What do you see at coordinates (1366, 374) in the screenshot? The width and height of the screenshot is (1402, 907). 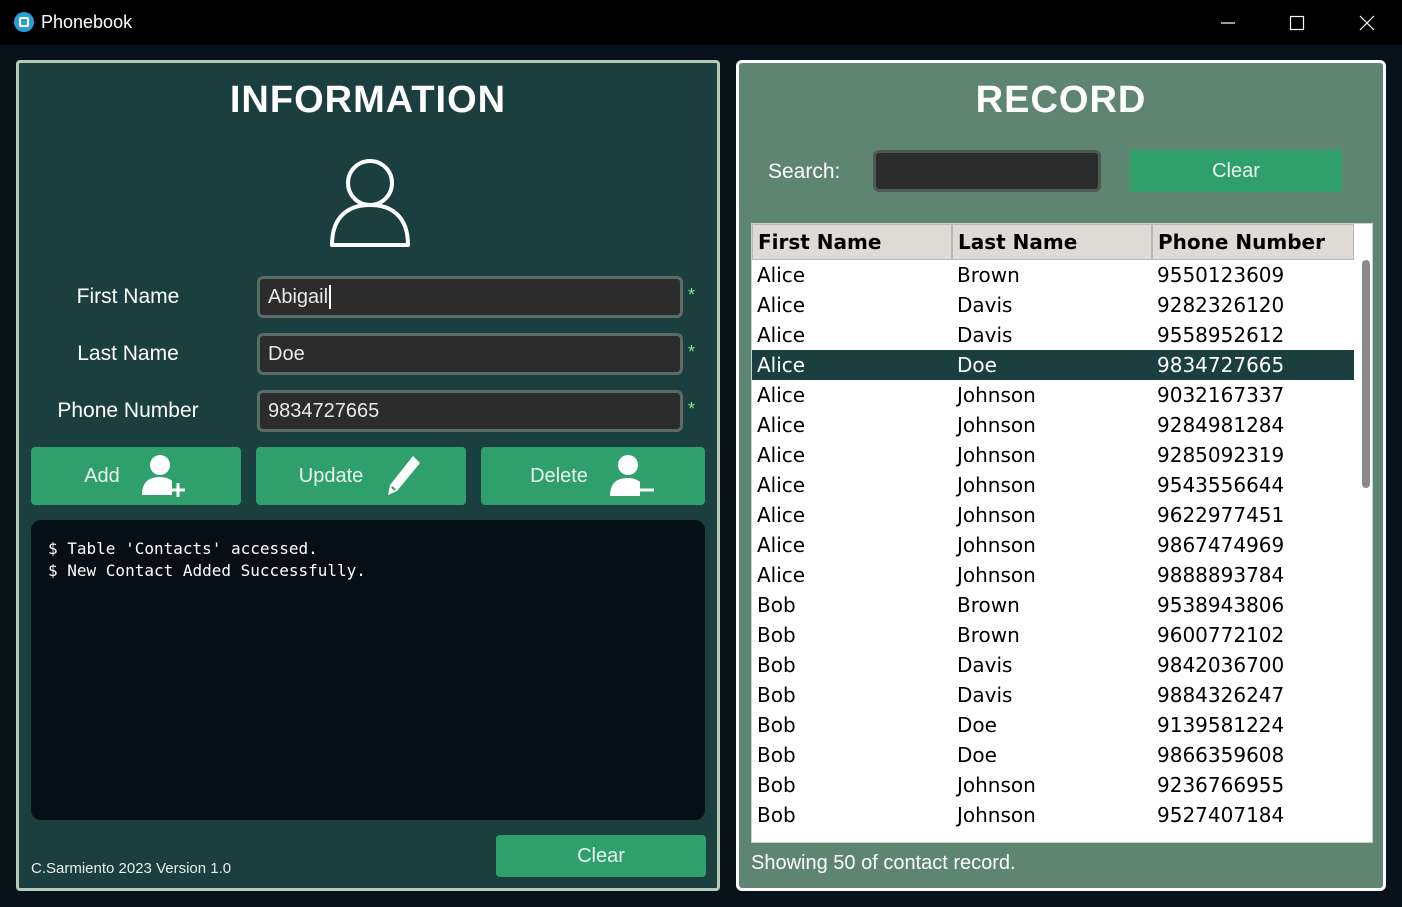 I see `scrollbar-thumb` at bounding box center [1366, 374].